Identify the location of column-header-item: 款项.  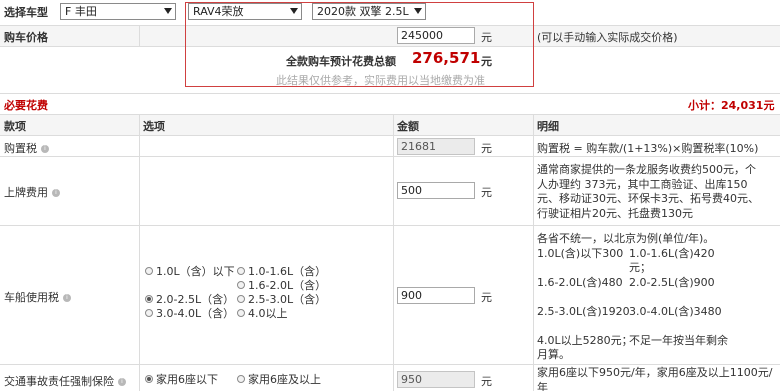
(15, 126).